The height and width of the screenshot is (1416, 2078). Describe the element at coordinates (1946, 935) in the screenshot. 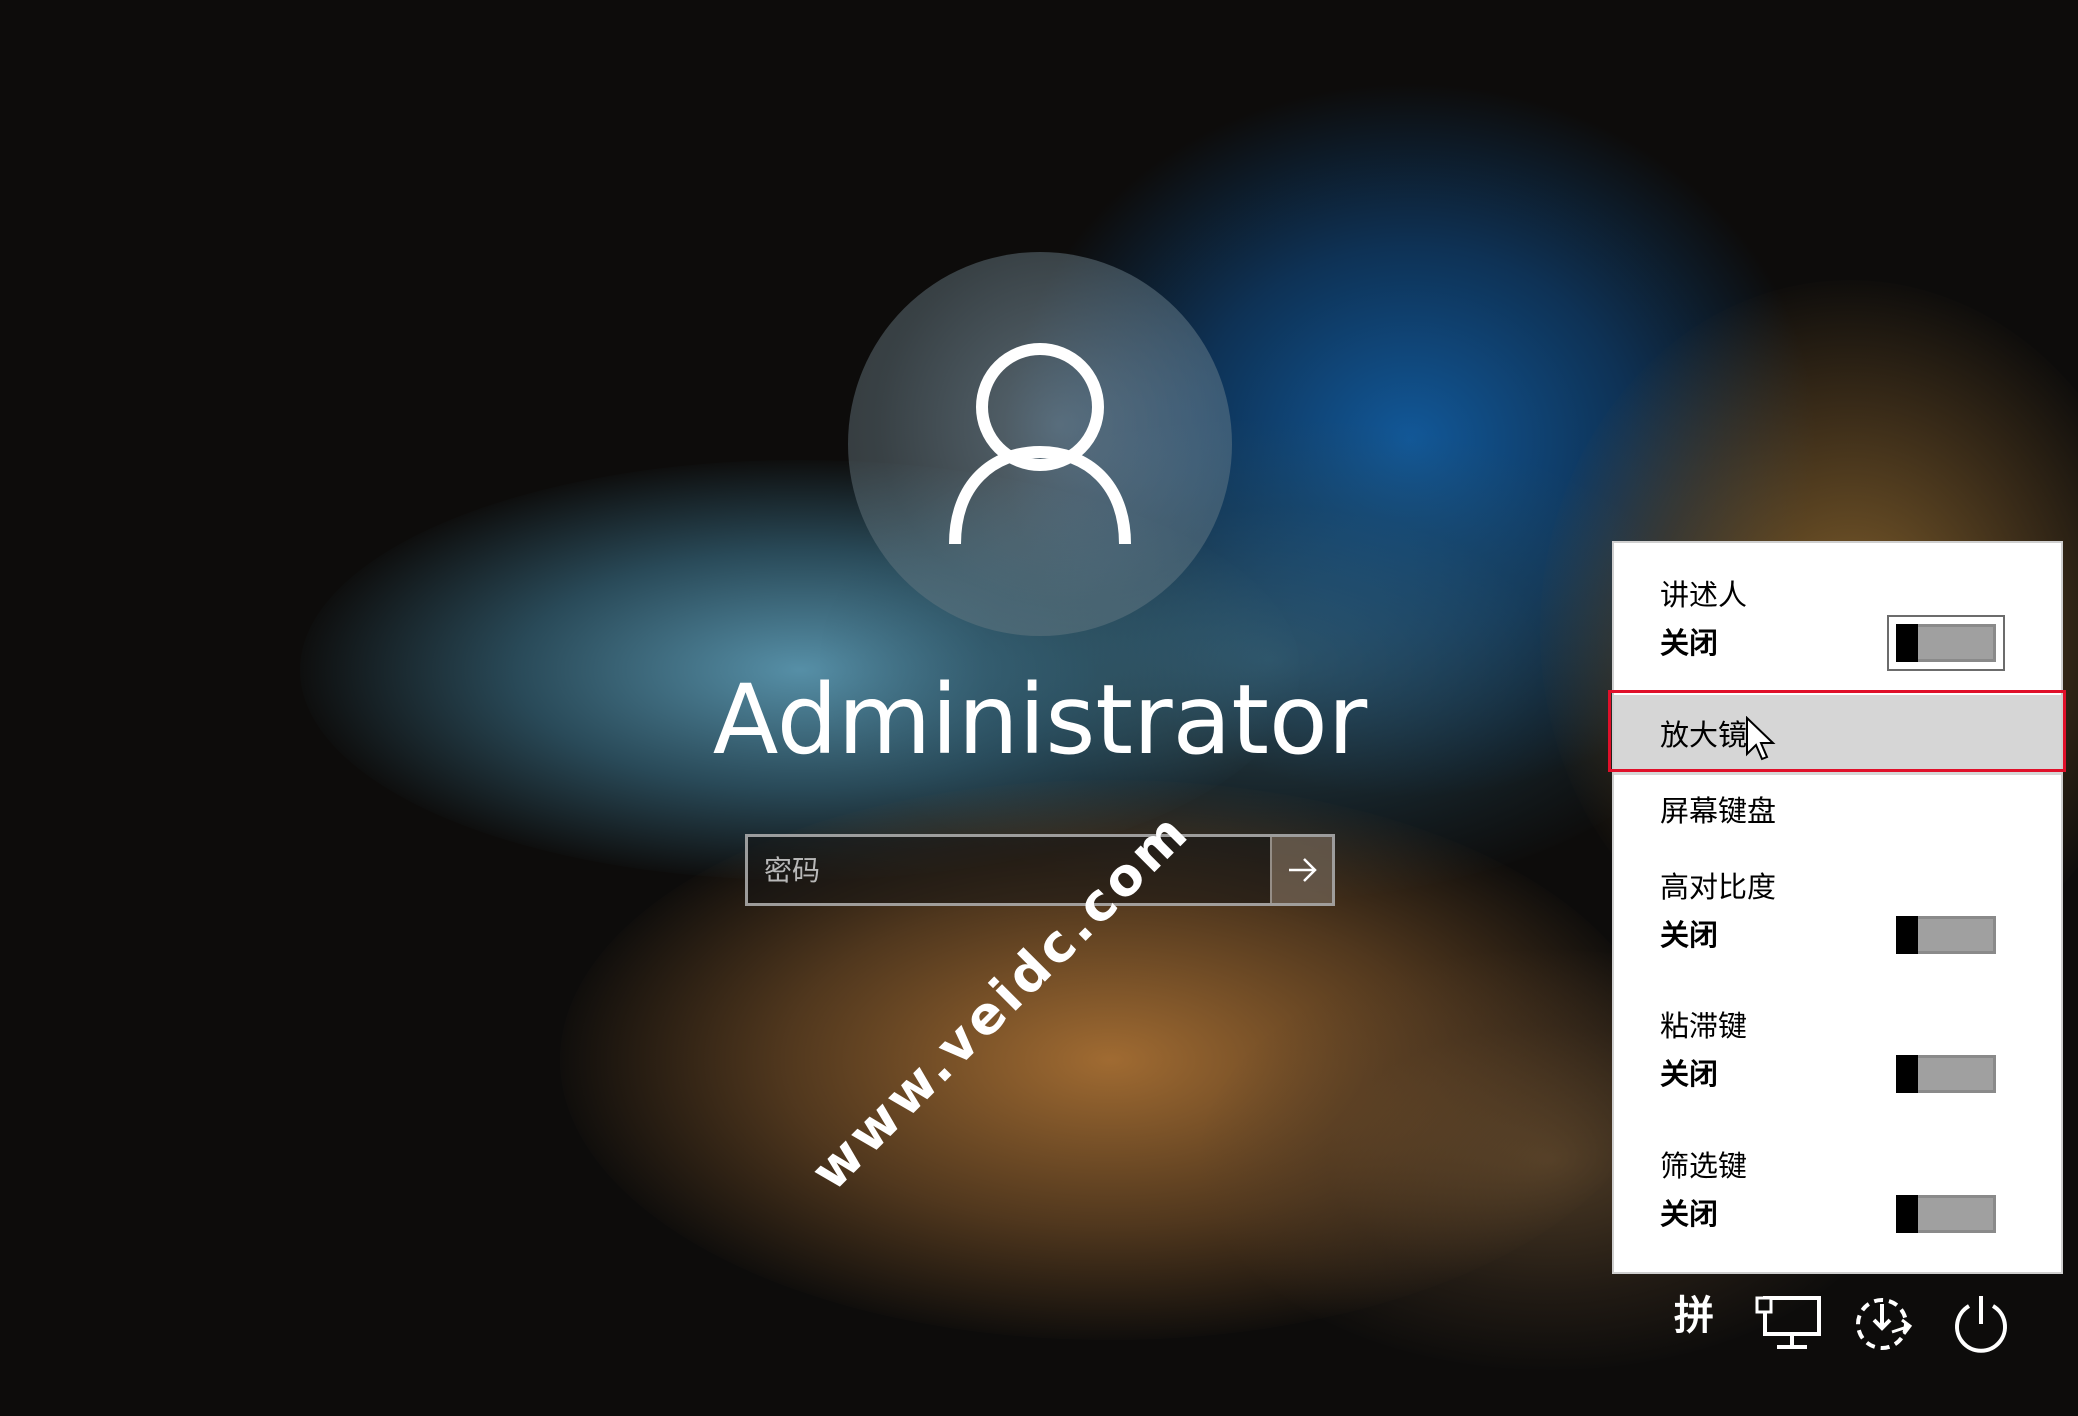

I see `high-contrast-toggle` at that location.